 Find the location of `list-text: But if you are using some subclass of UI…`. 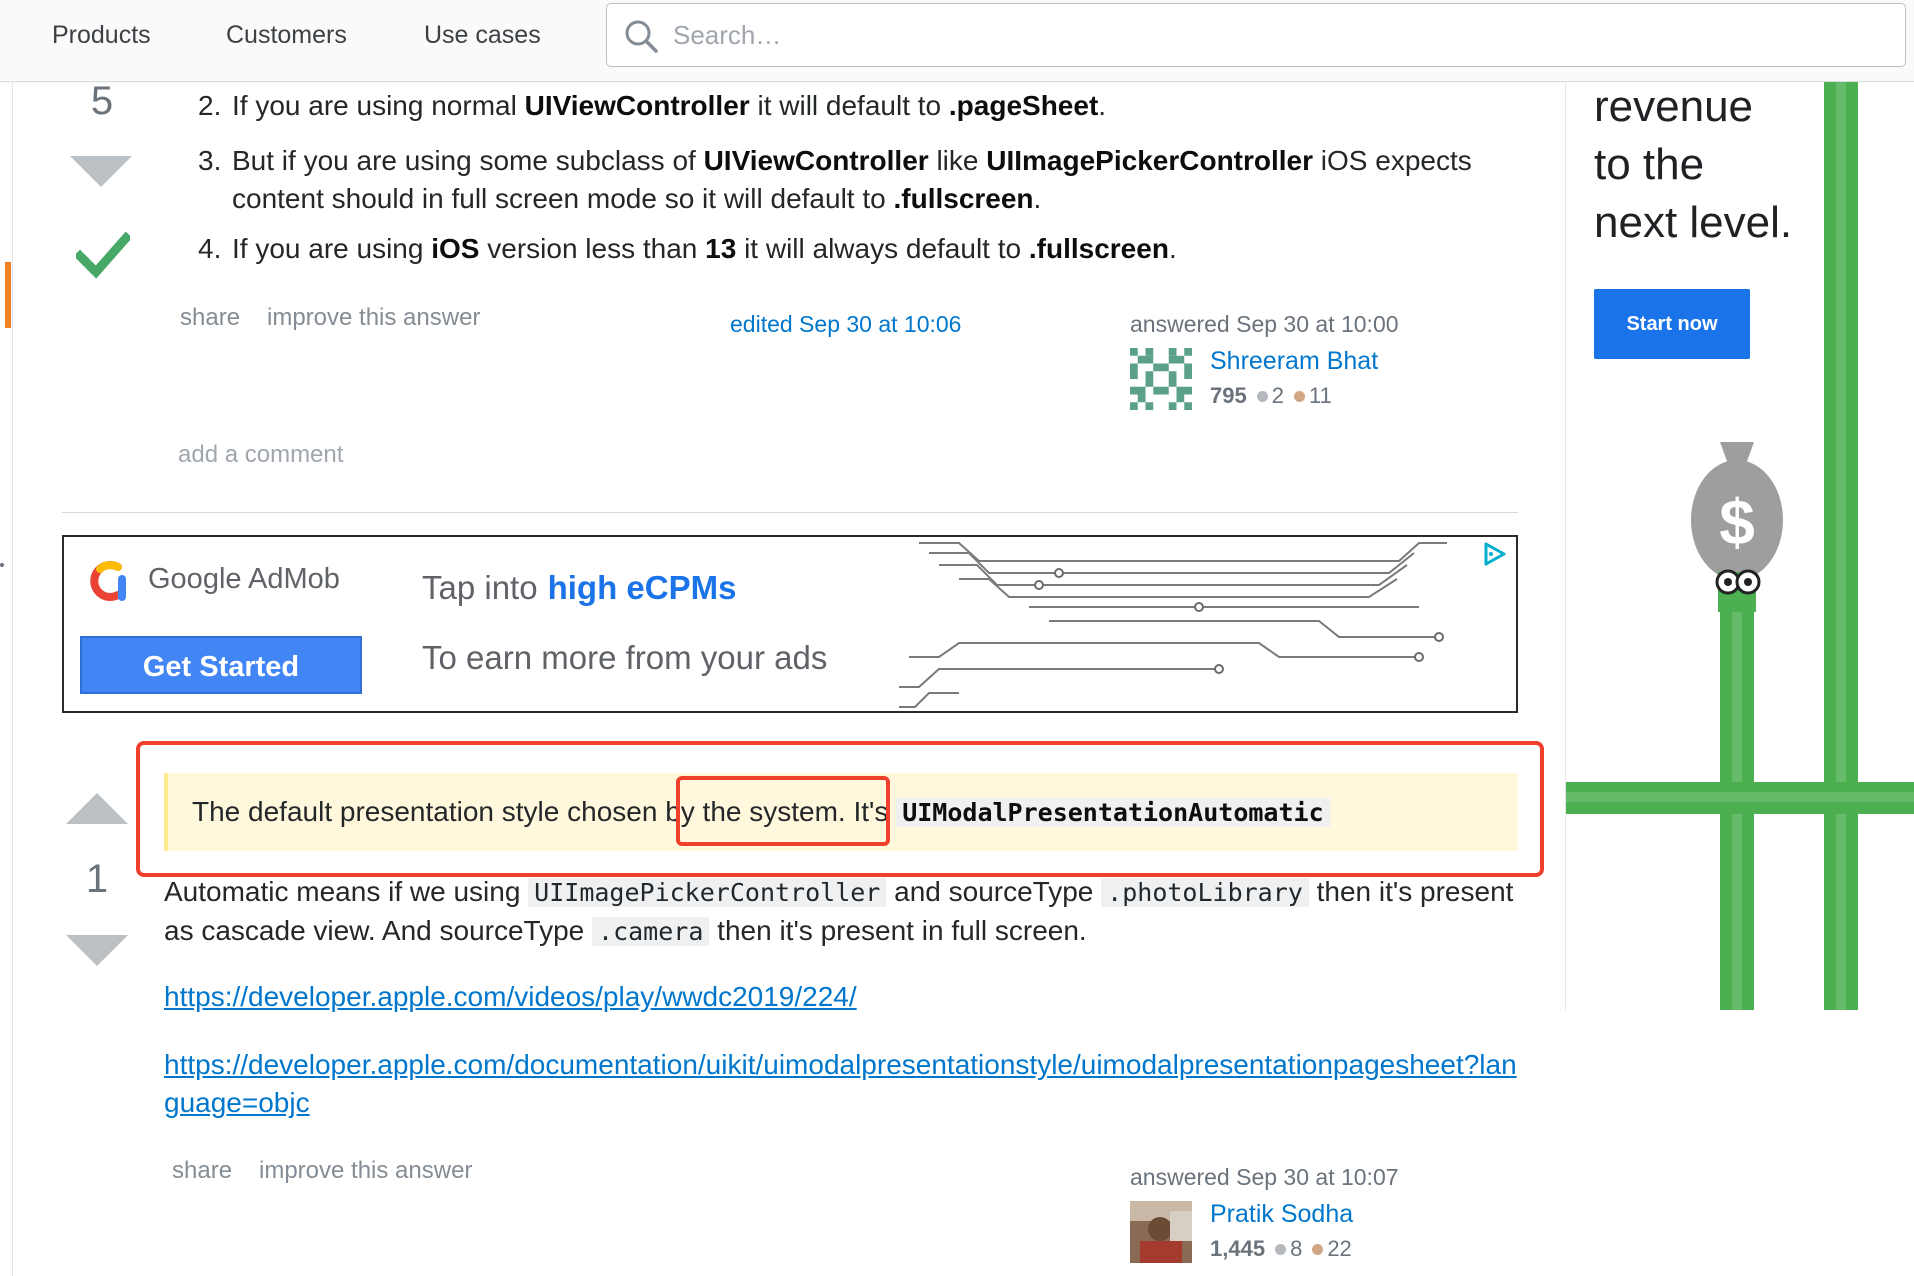

list-text: But if you are using some subclass of UI… is located at coordinates (852, 179).